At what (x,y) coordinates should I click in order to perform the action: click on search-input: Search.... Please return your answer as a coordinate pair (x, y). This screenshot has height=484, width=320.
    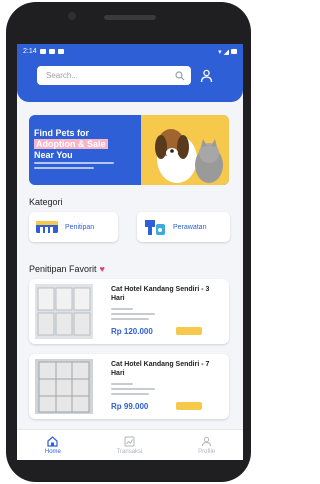
    Looking at the image, I should click on (114, 75).